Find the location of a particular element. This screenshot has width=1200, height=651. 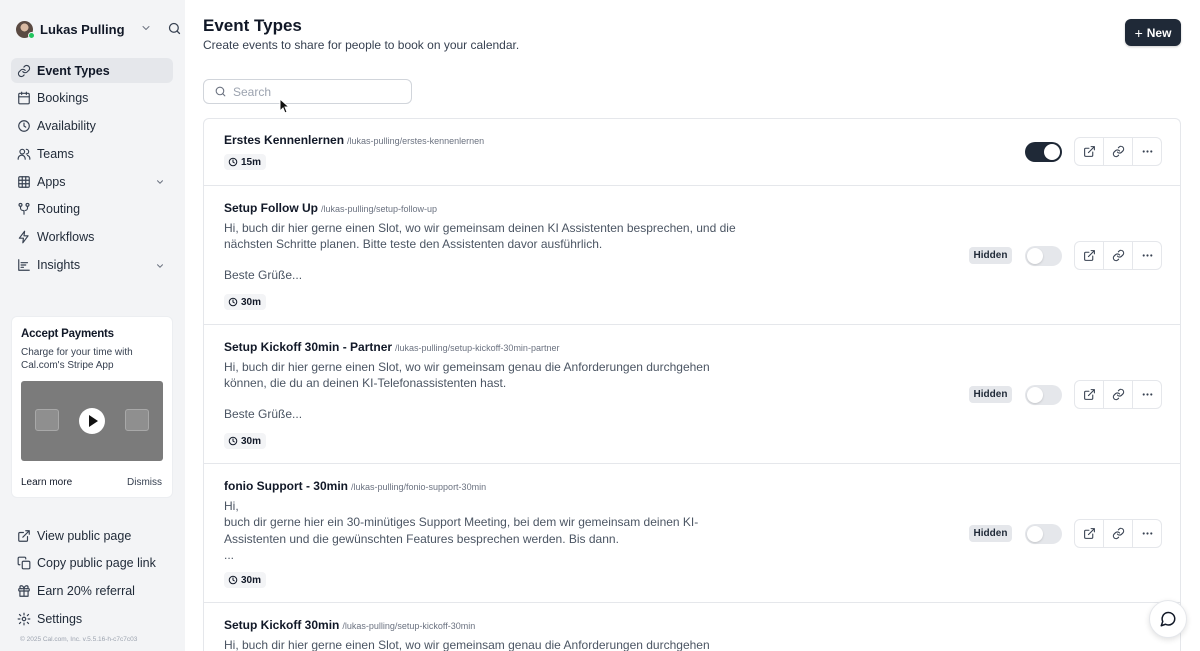

sidebar-item-workflows: Workflows is located at coordinates (92, 237).